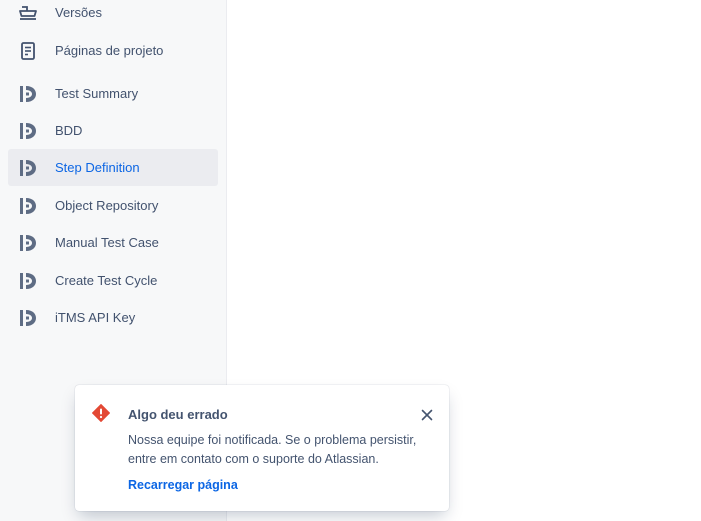 The height and width of the screenshot is (521, 701). I want to click on sidebar-item-label: Páginas de projeto, so click(109, 50).